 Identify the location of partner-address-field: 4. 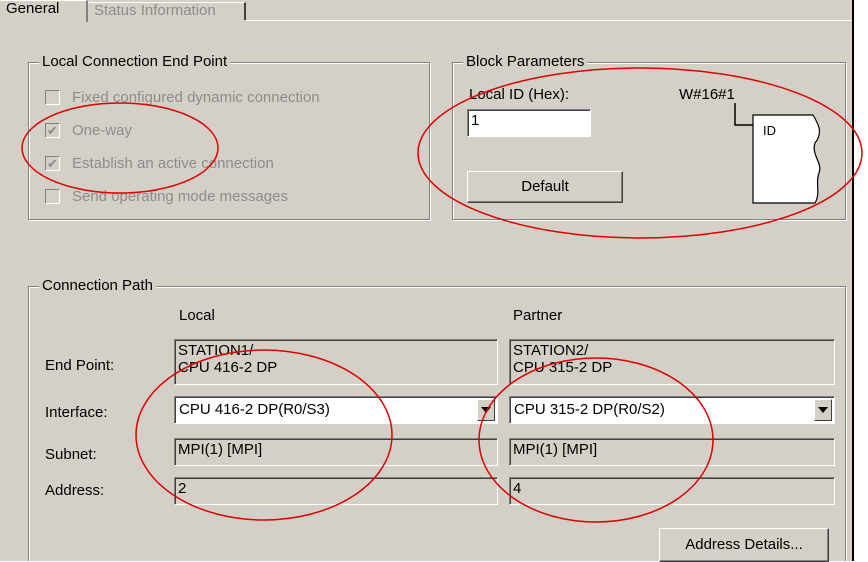
(672, 491).